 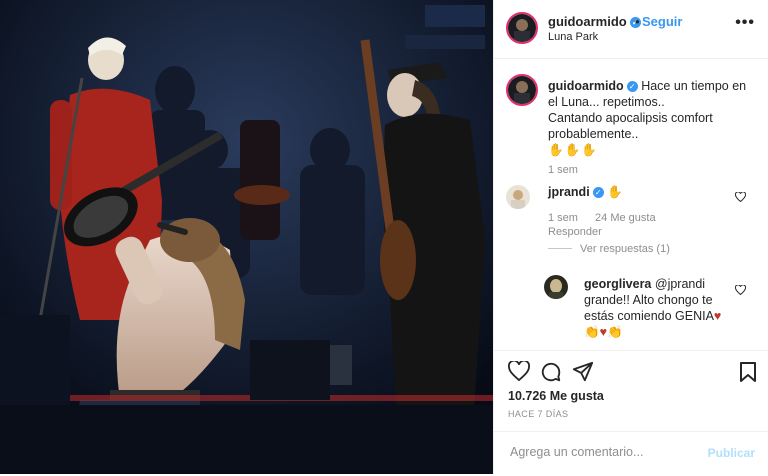 What do you see at coordinates (538, 414) in the screenshot?
I see `post-time: HACE 7 DÍAS` at bounding box center [538, 414].